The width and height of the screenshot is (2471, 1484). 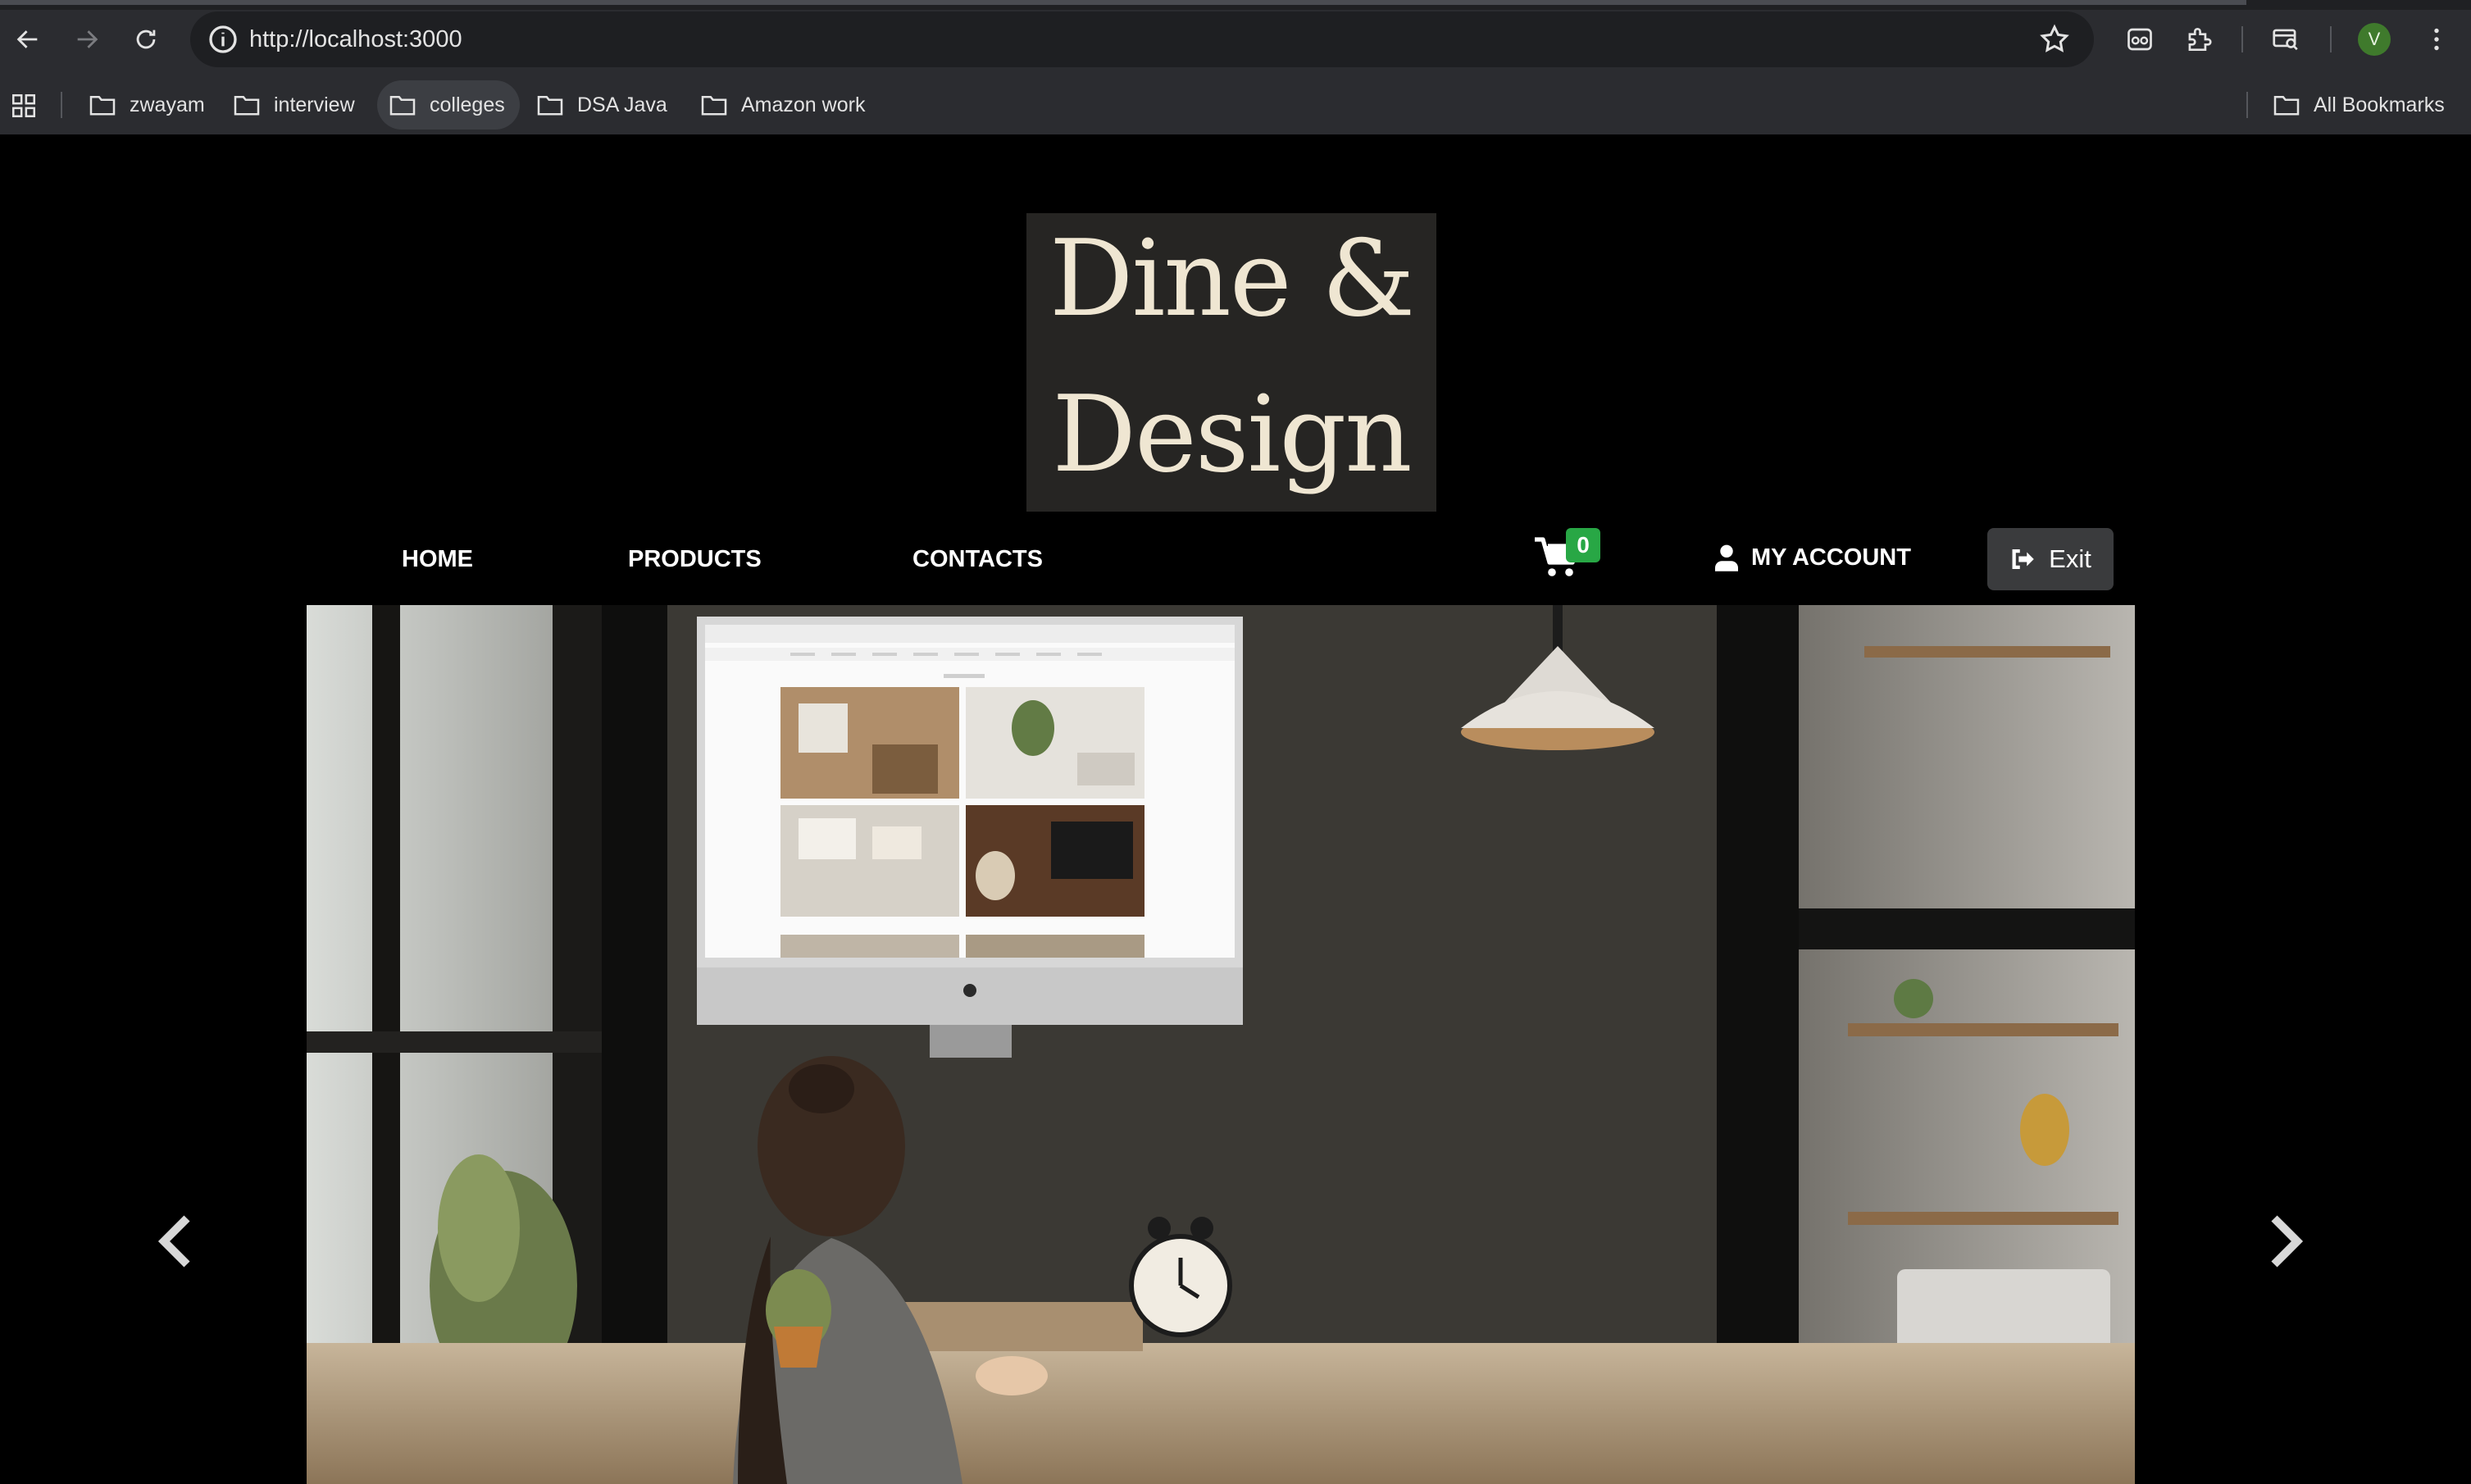 What do you see at coordinates (223, 39) in the screenshot?
I see `site-info-icon` at bounding box center [223, 39].